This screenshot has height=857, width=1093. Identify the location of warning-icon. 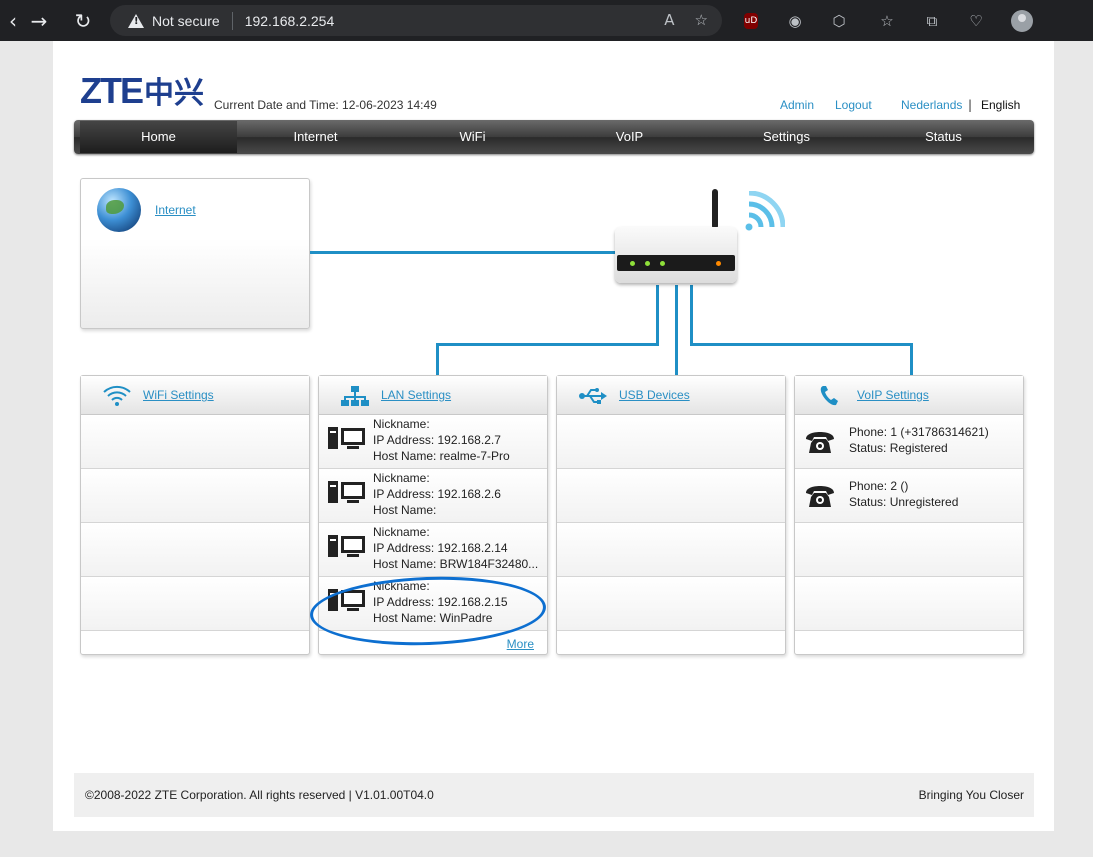
(136, 20).